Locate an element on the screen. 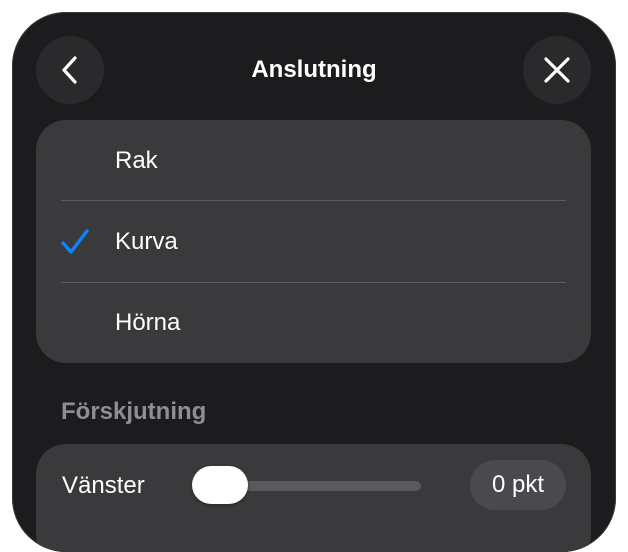 The image size is (628, 552). close-button is located at coordinates (557, 70).